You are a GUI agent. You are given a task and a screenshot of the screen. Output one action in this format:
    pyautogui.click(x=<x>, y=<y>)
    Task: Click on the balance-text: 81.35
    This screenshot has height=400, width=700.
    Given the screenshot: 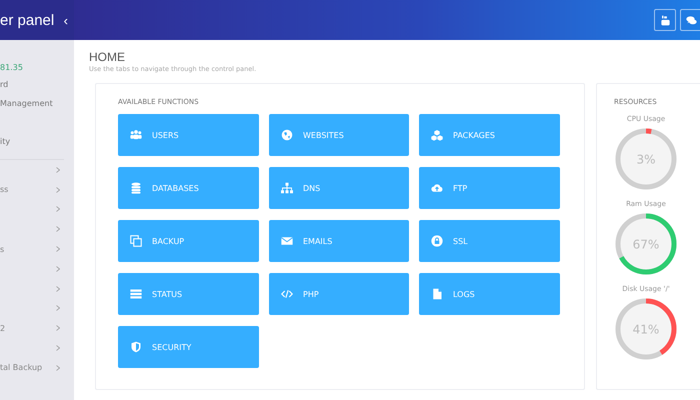 What is the action you would take?
    pyautogui.click(x=12, y=68)
    